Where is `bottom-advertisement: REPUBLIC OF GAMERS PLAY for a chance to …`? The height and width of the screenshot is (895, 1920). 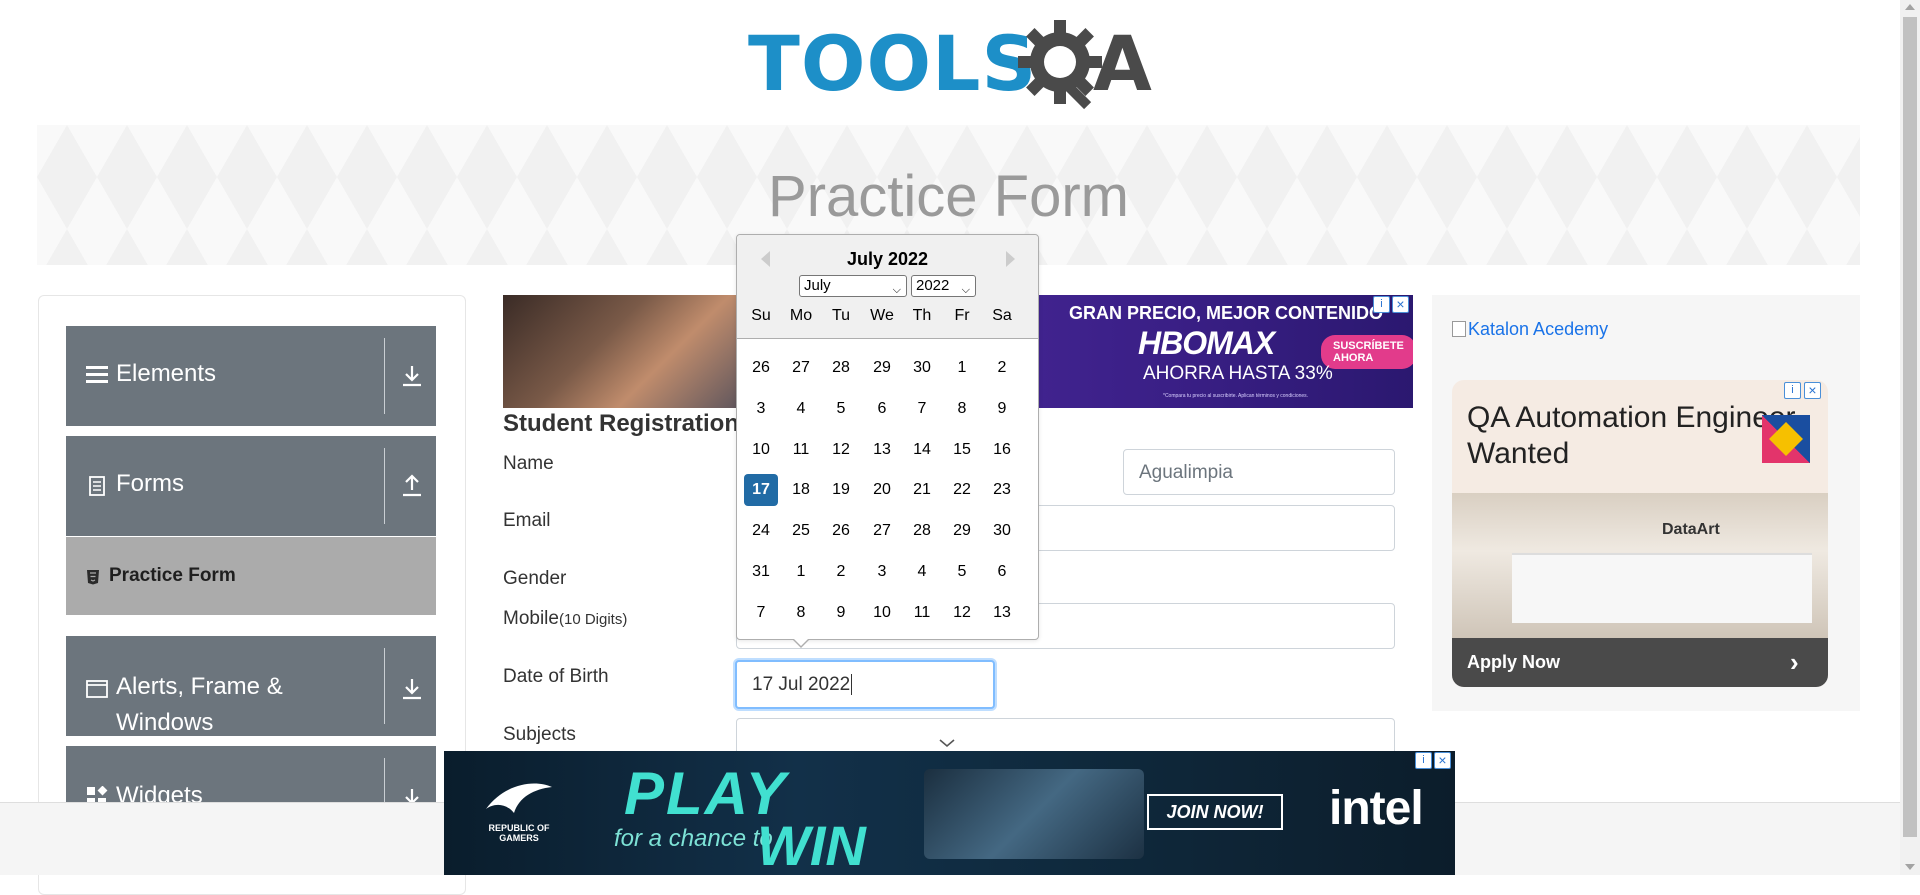
bottom-advertisement: REPUBLIC OF GAMERS PLAY for a chance to … is located at coordinates (949, 813).